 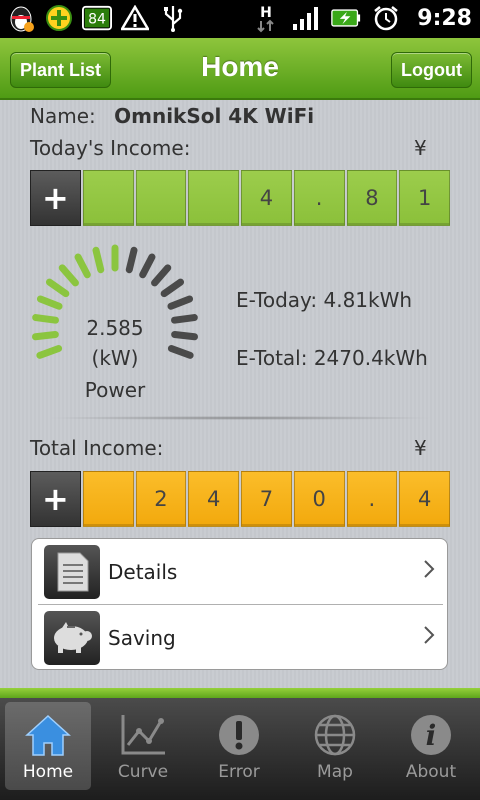 What do you see at coordinates (143, 571) in the screenshot?
I see `menu-item-label: Details` at bounding box center [143, 571].